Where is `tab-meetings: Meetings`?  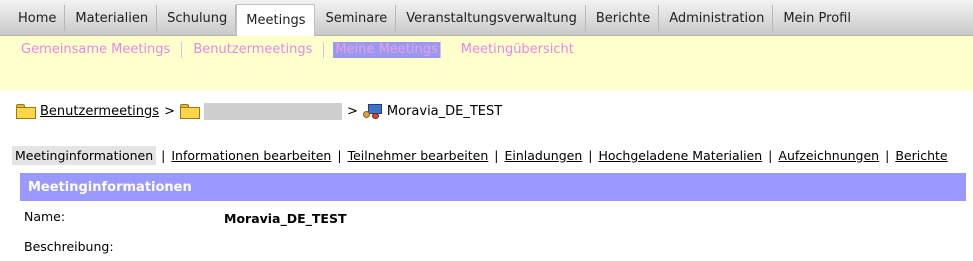 tab-meetings: Meetings is located at coordinates (276, 20).